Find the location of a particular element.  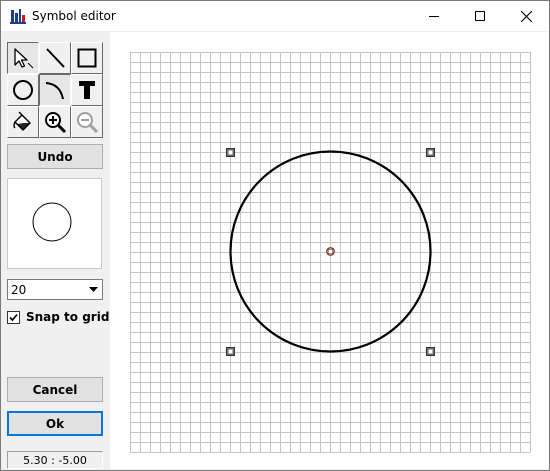

cancel-button: Cancel is located at coordinates (55, 389).